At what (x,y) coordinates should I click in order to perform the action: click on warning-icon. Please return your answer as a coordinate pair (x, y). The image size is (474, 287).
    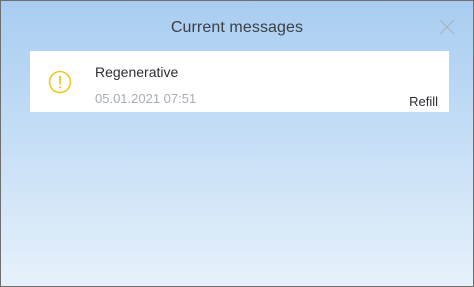
    Looking at the image, I should click on (60, 82).